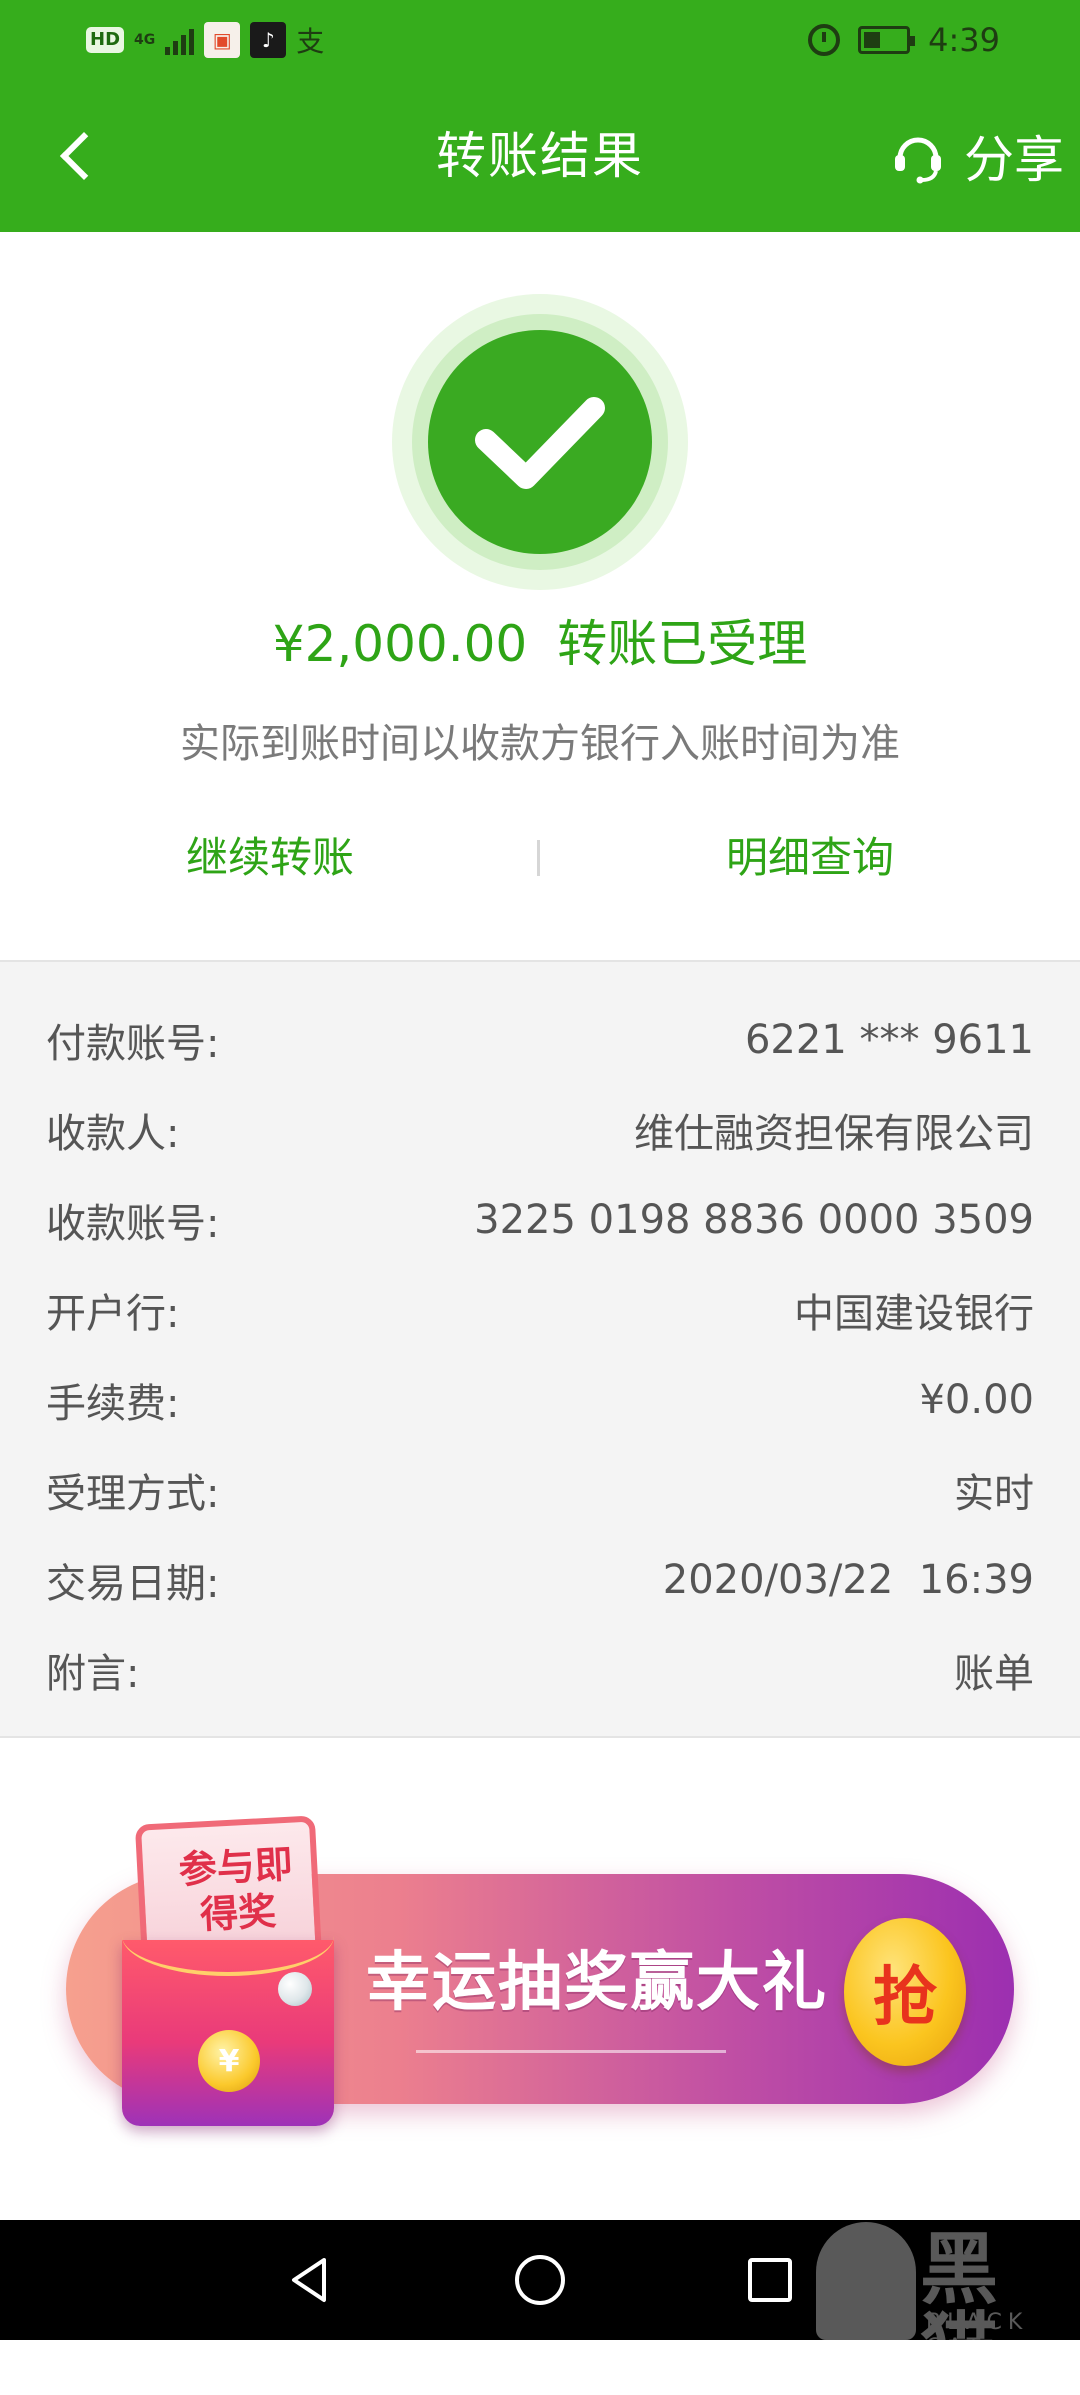  I want to click on pearl-icon, so click(295, 1989).